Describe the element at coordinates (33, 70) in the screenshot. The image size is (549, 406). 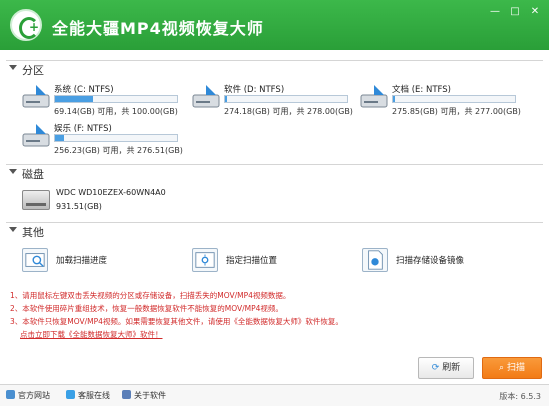
I see `partitions-section-label: 分区` at that location.